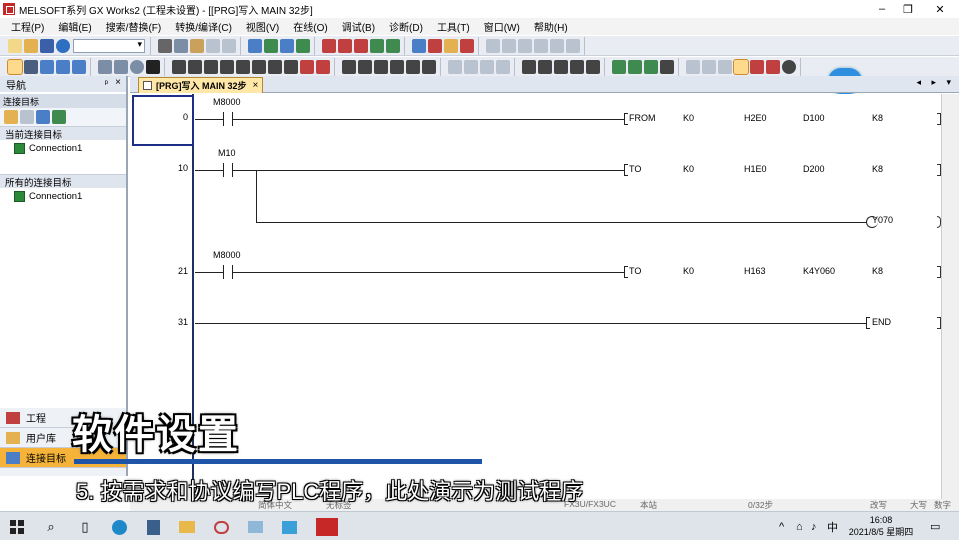  I want to click on menu-help: 帮助(H), so click(551, 26).